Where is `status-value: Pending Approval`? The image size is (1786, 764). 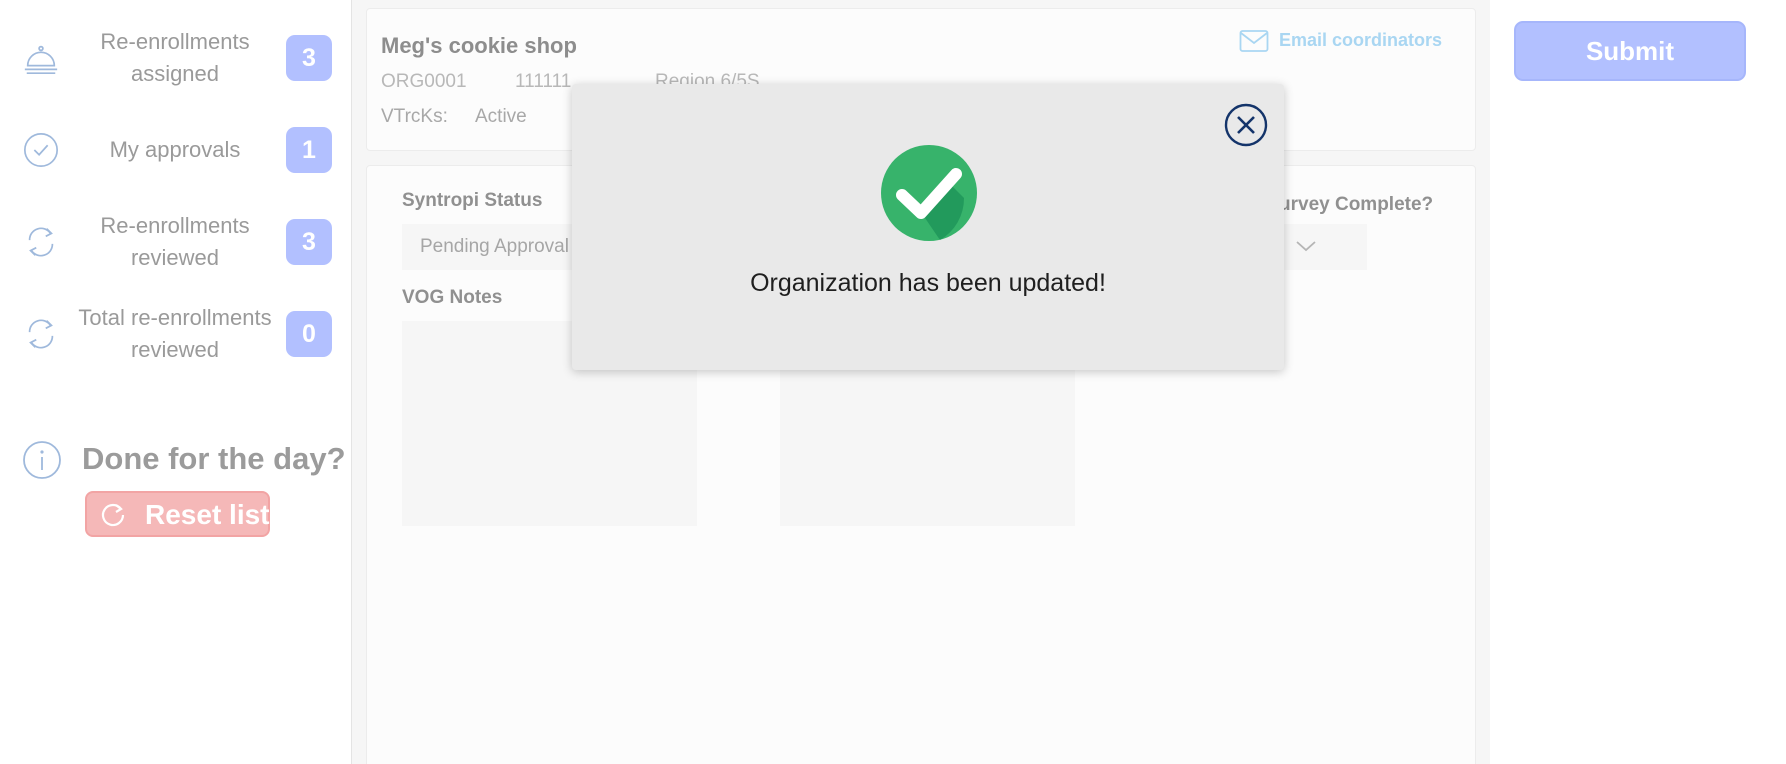
status-value: Pending Approval is located at coordinates (494, 246).